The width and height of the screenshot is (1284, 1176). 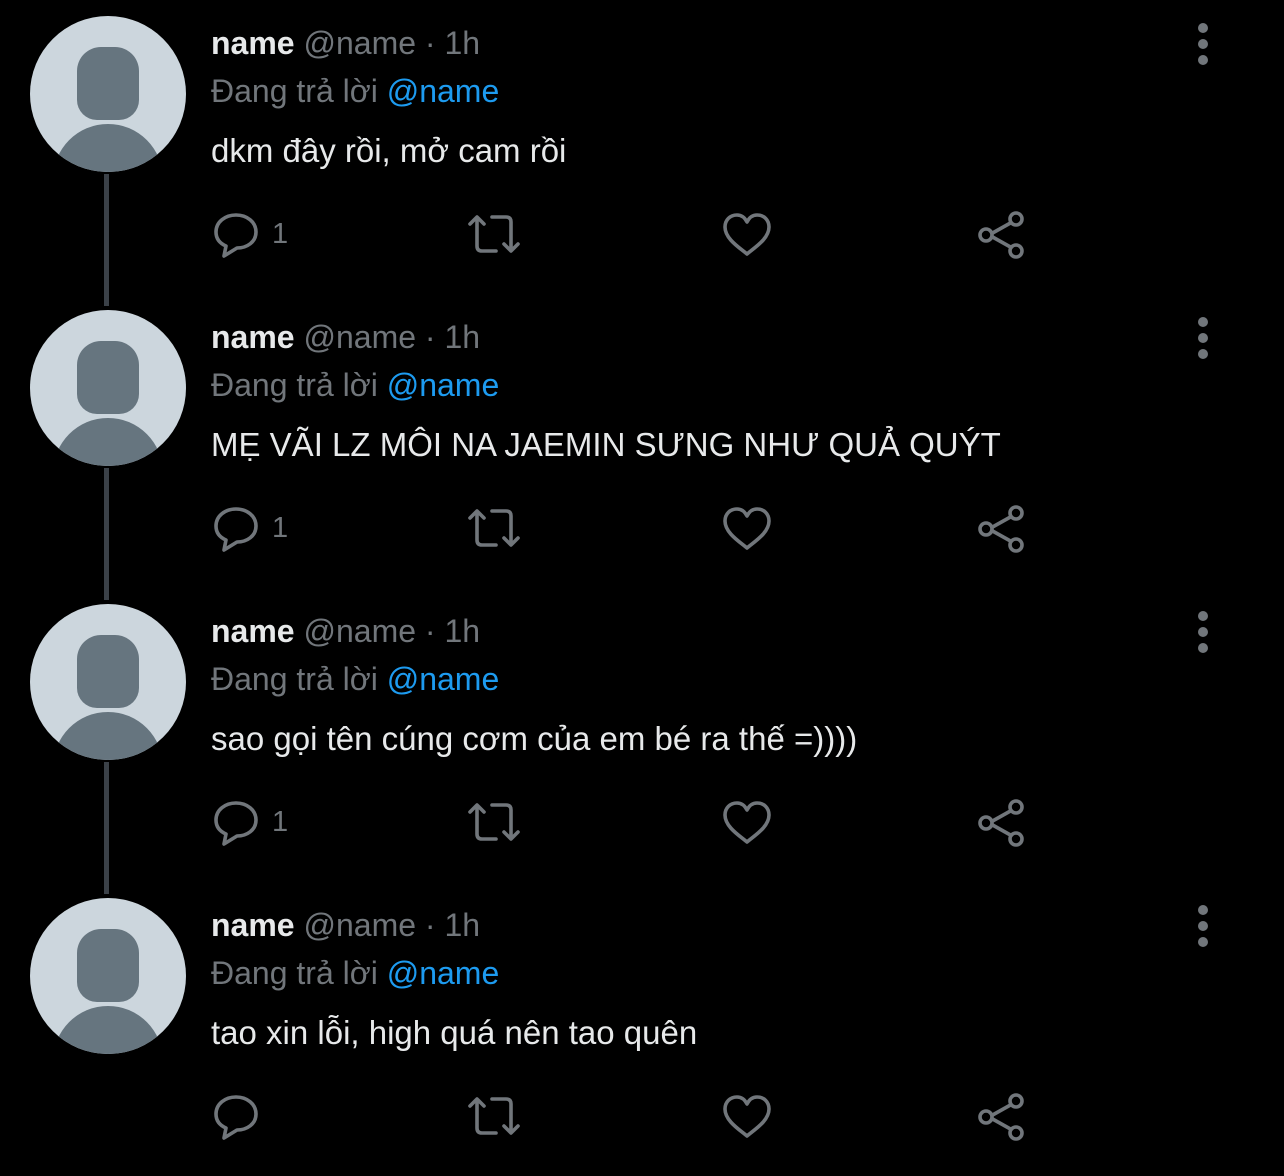 What do you see at coordinates (454, 1032) in the screenshot?
I see `tweet-text: tao xin lỗi, high quá nên tao quên` at bounding box center [454, 1032].